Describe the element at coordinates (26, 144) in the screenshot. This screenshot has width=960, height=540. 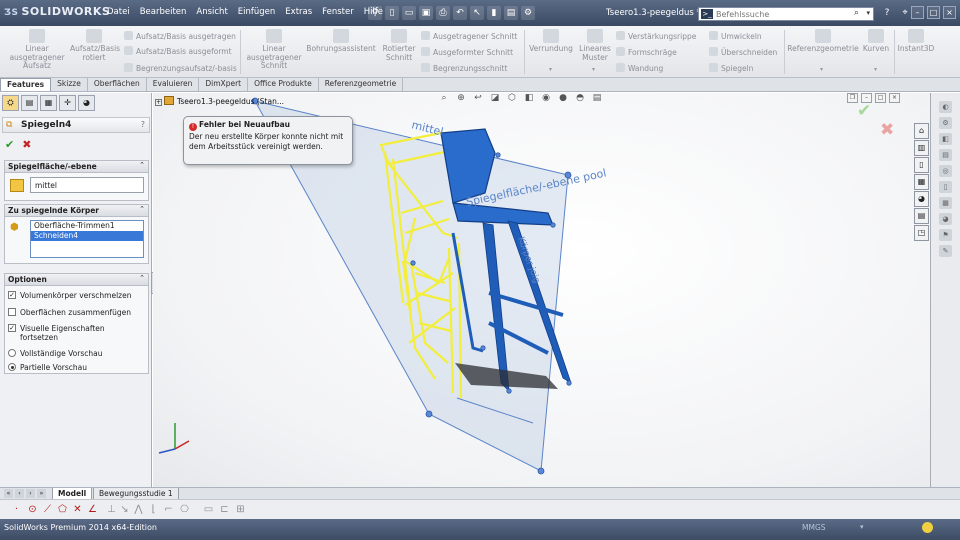
I see `cancel-button: ✖` at that location.